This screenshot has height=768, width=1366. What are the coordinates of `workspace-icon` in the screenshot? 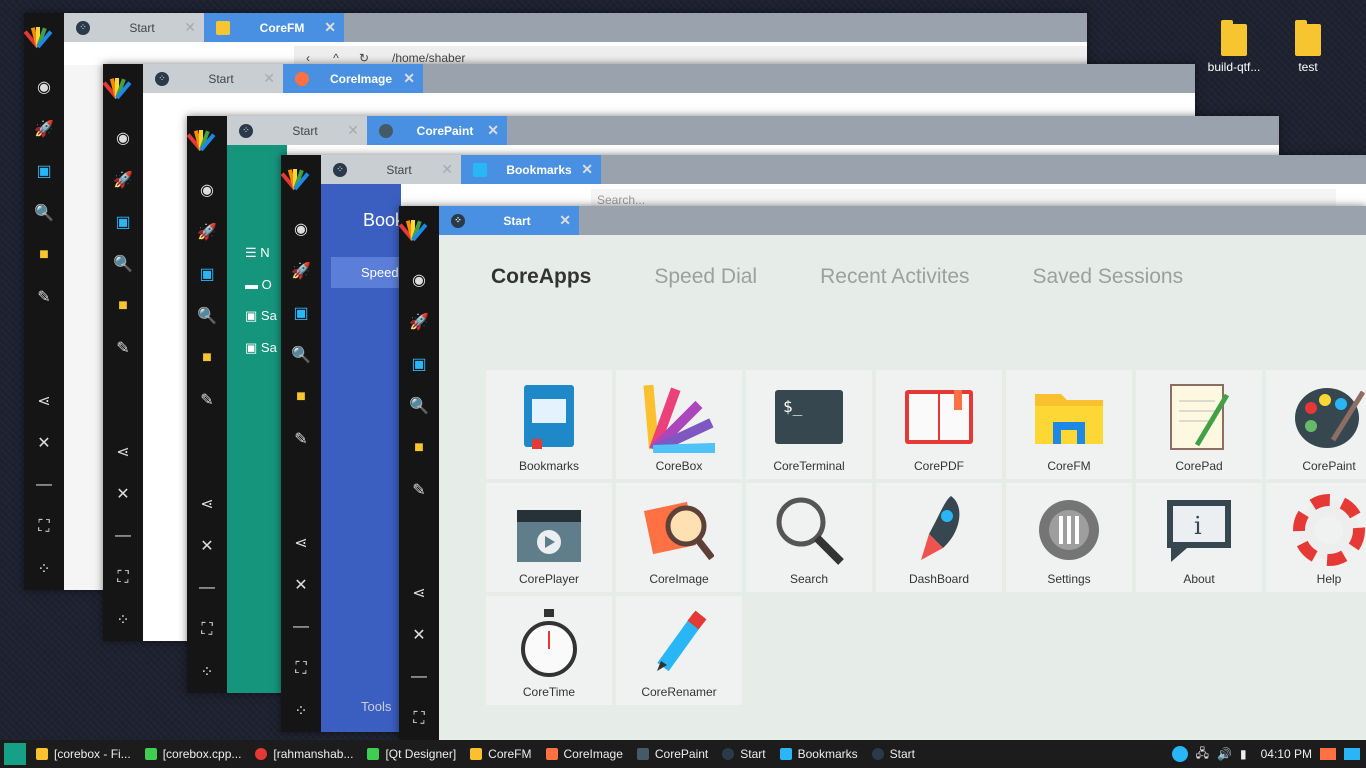 It's located at (1352, 754).